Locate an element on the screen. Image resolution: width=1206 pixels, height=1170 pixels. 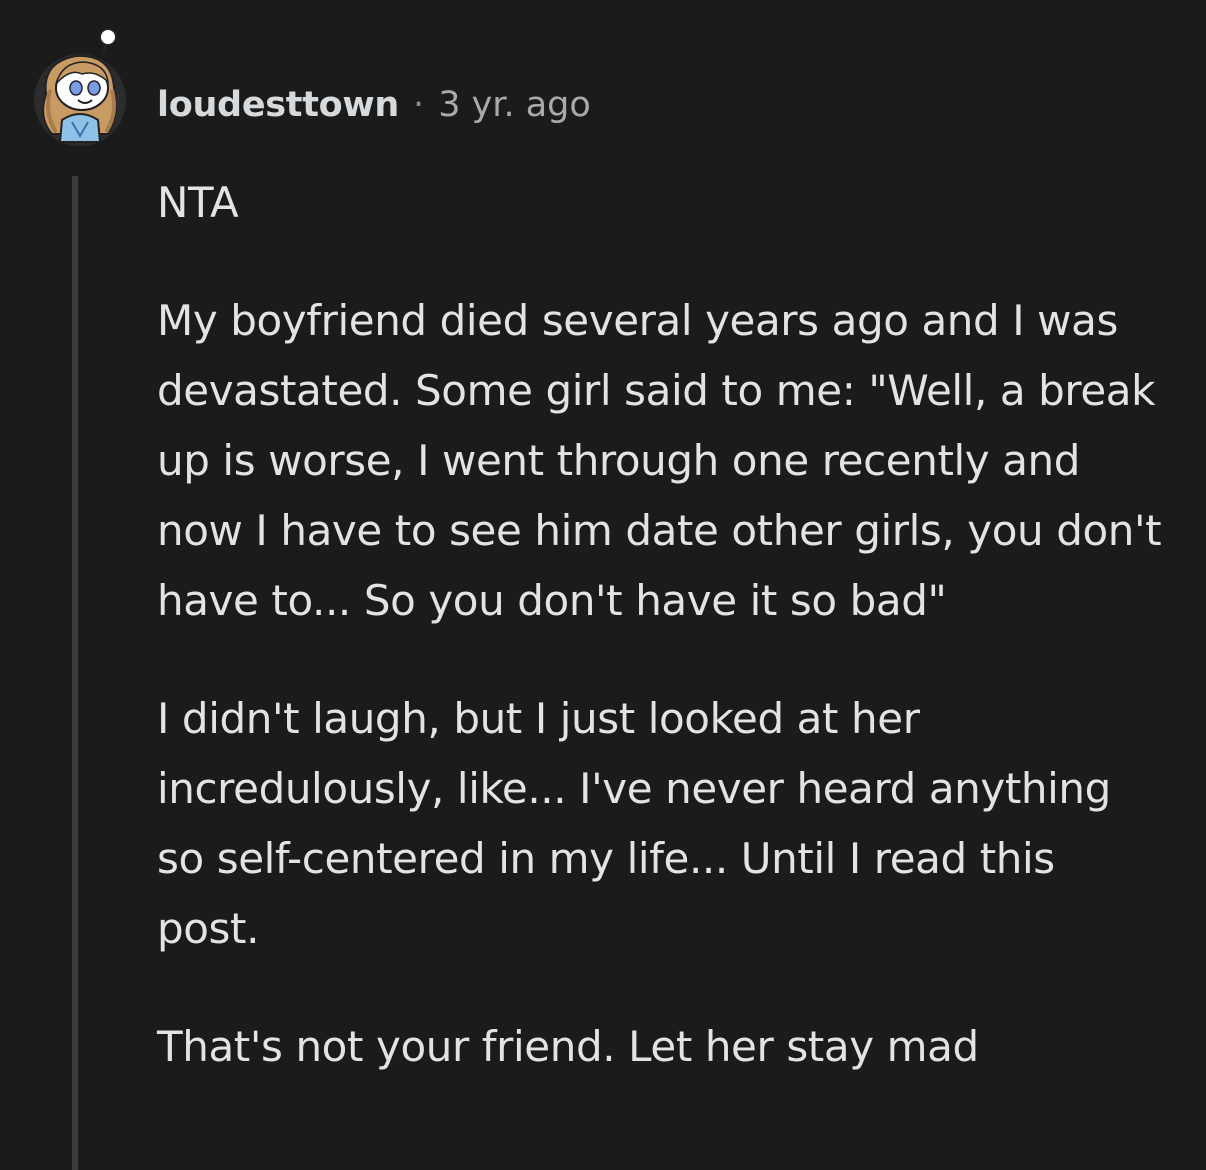
username-link: loudesttown is located at coordinates (278, 105).